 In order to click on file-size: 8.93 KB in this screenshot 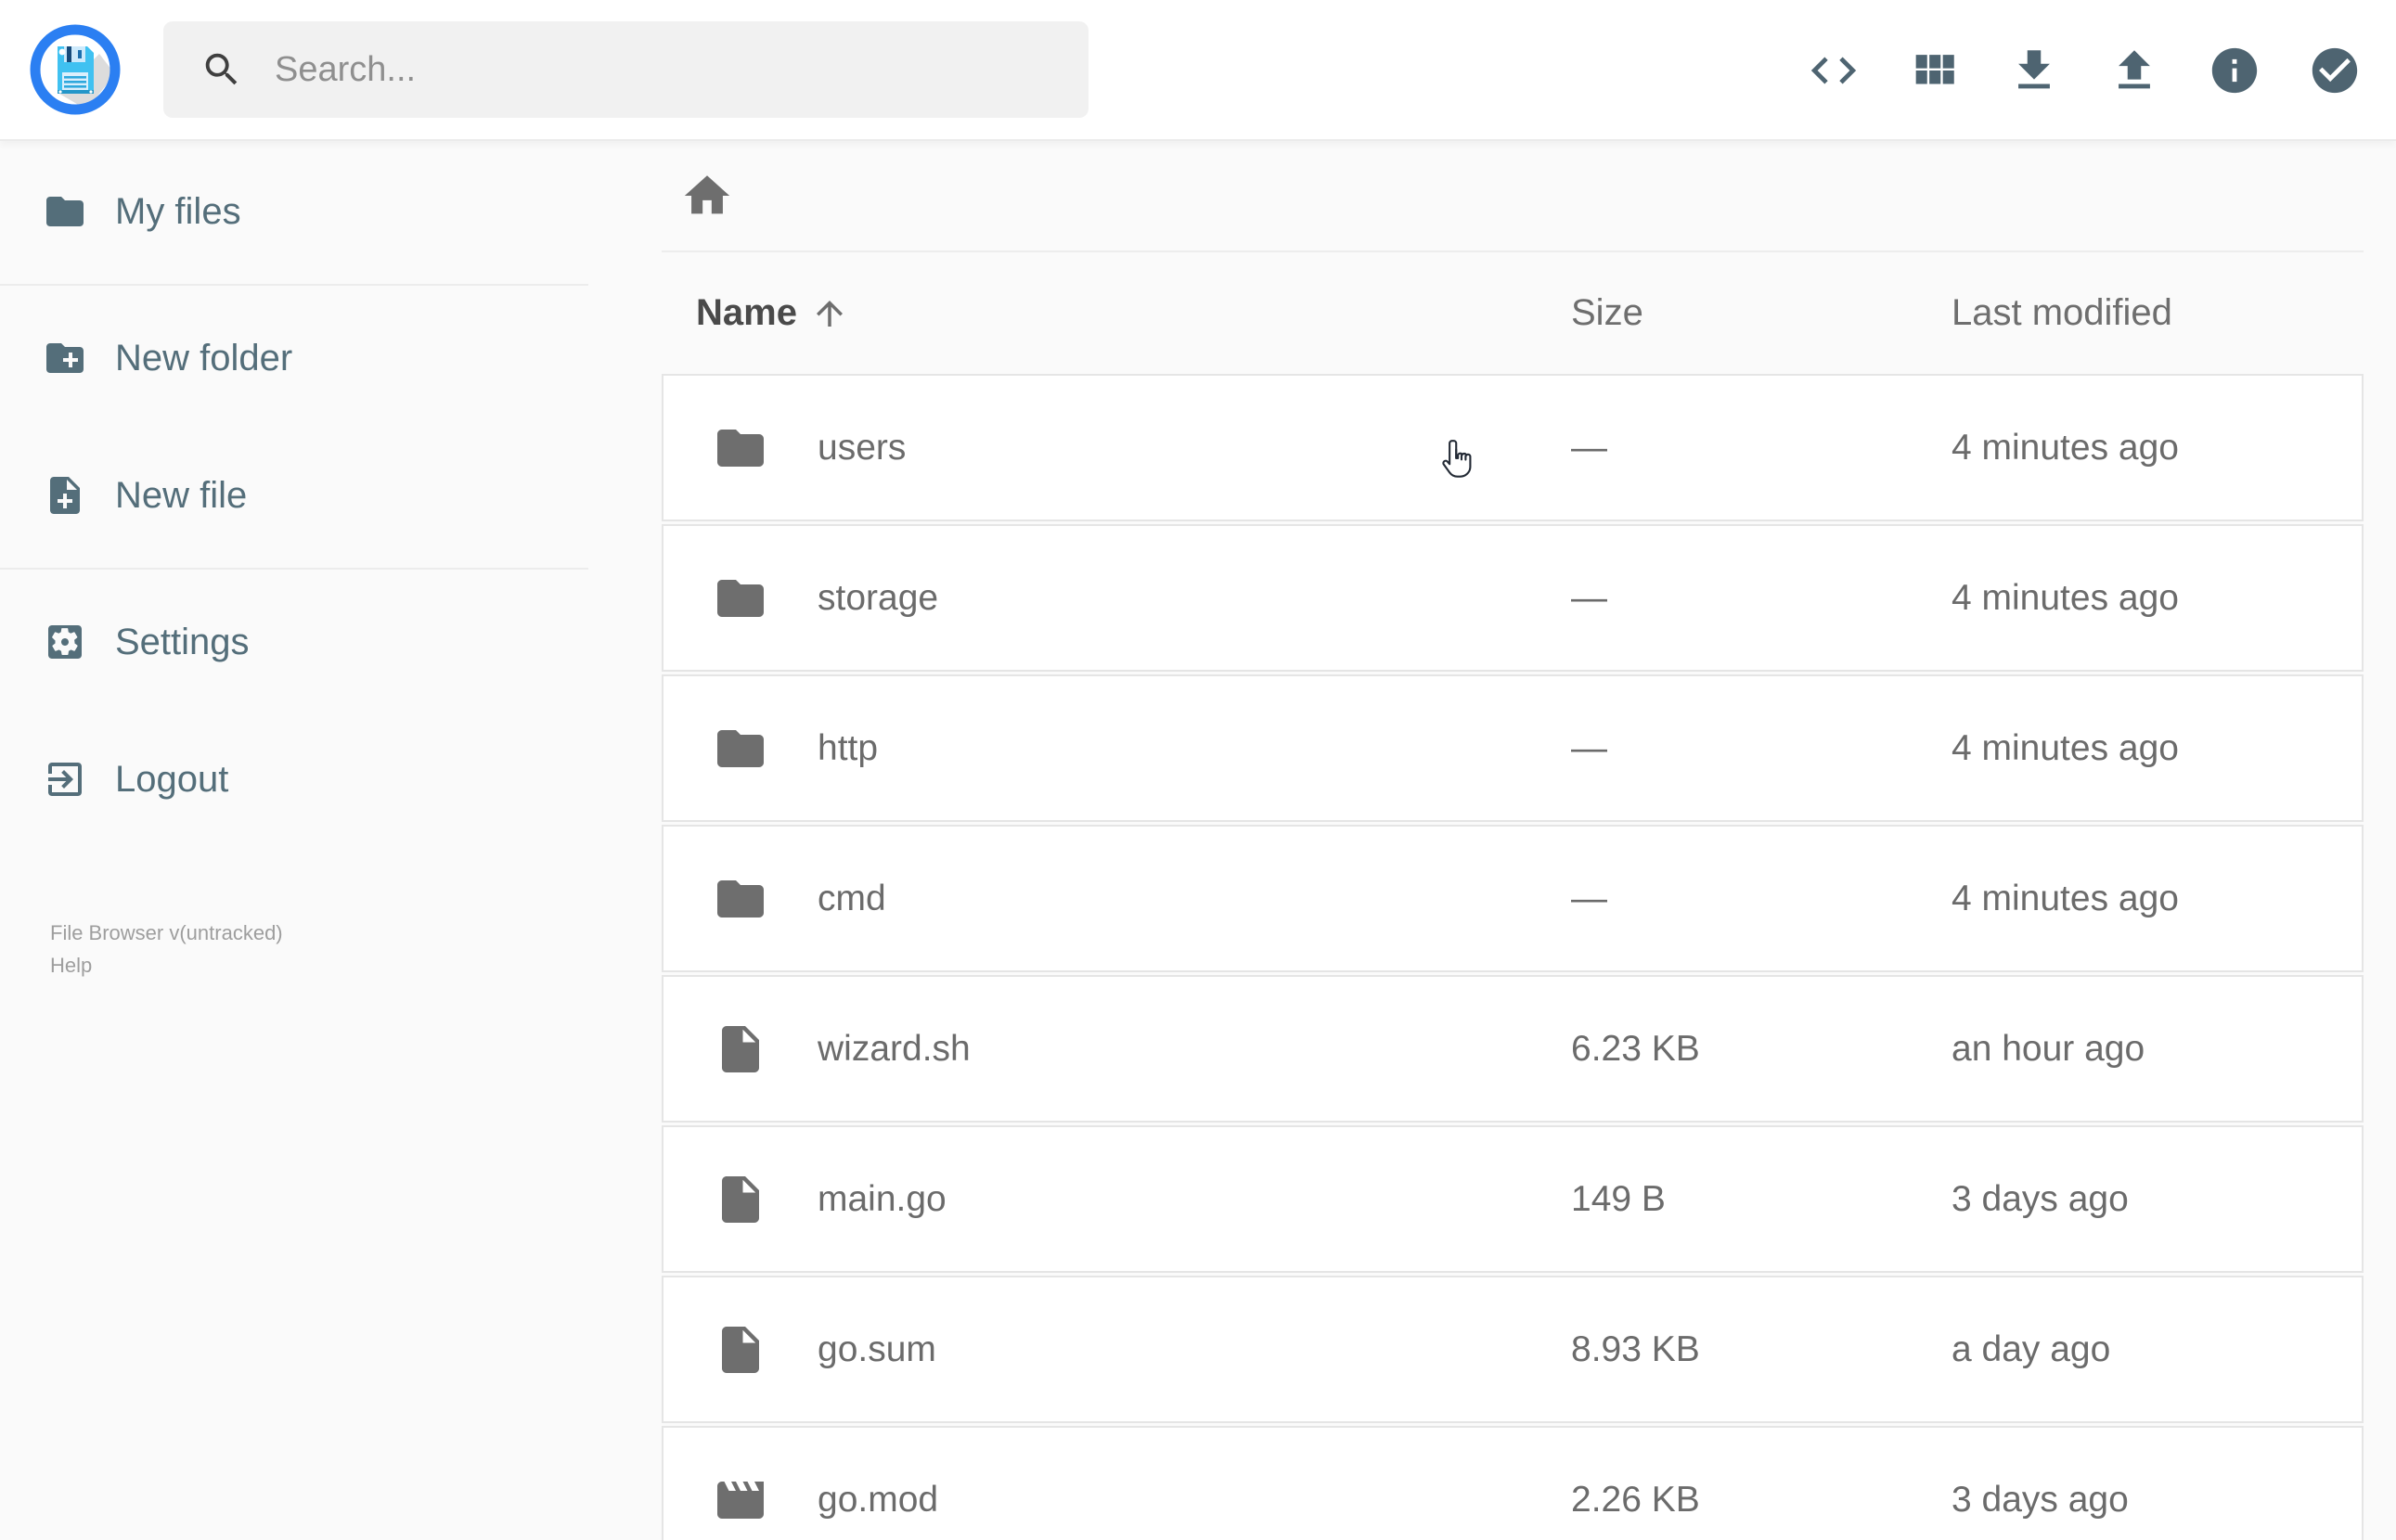, I will do `click(1635, 1348)`.